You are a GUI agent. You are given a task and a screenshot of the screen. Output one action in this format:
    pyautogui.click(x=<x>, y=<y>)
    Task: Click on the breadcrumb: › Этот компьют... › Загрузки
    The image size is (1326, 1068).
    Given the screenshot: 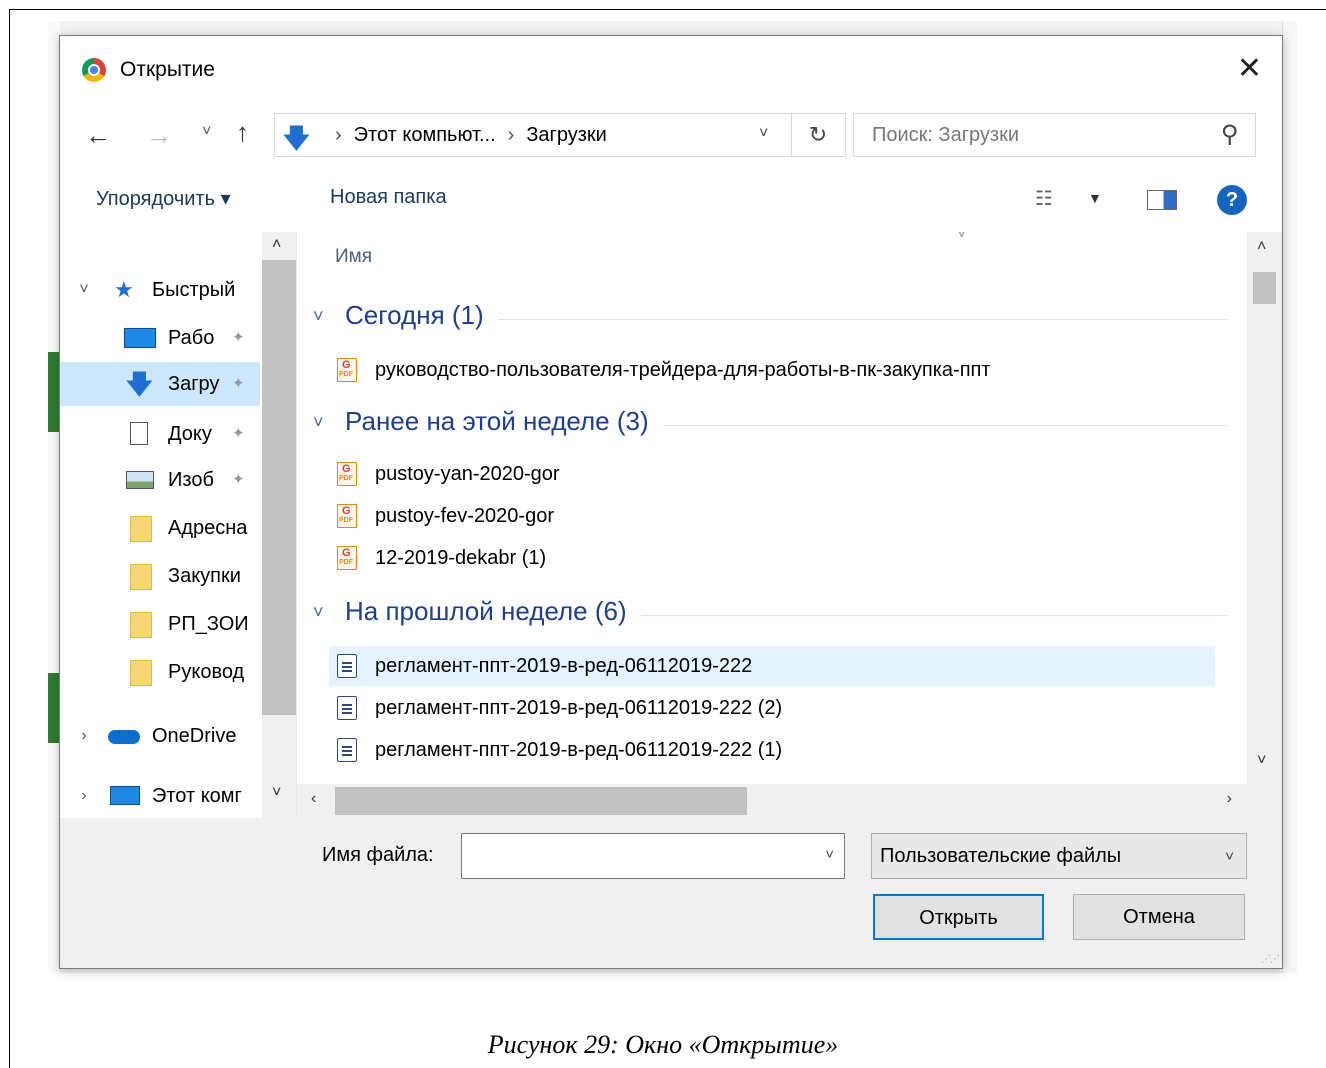 What is the action you would take?
    pyautogui.click(x=465, y=135)
    